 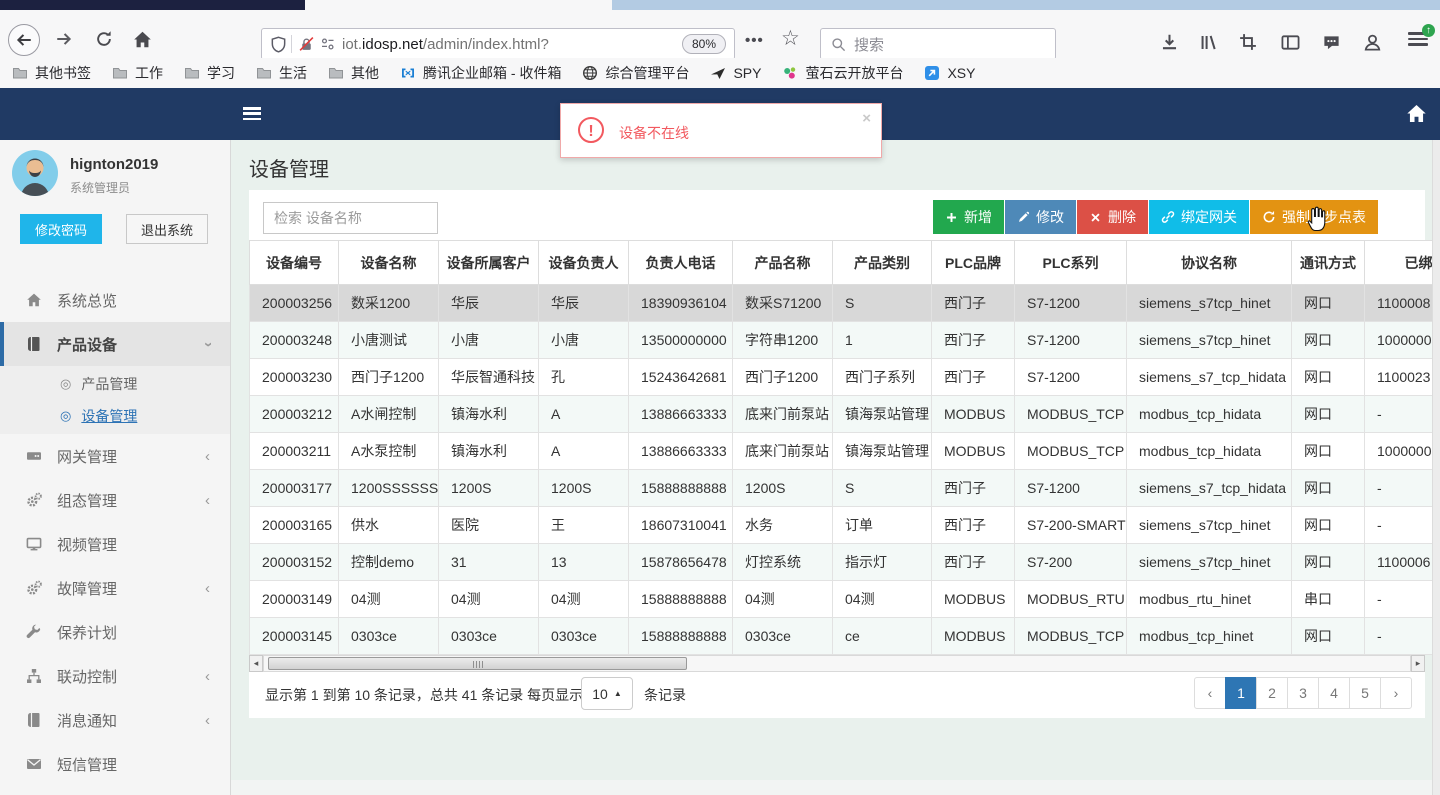 I want to click on table-cell: 1100023, so click(x=1398, y=377).